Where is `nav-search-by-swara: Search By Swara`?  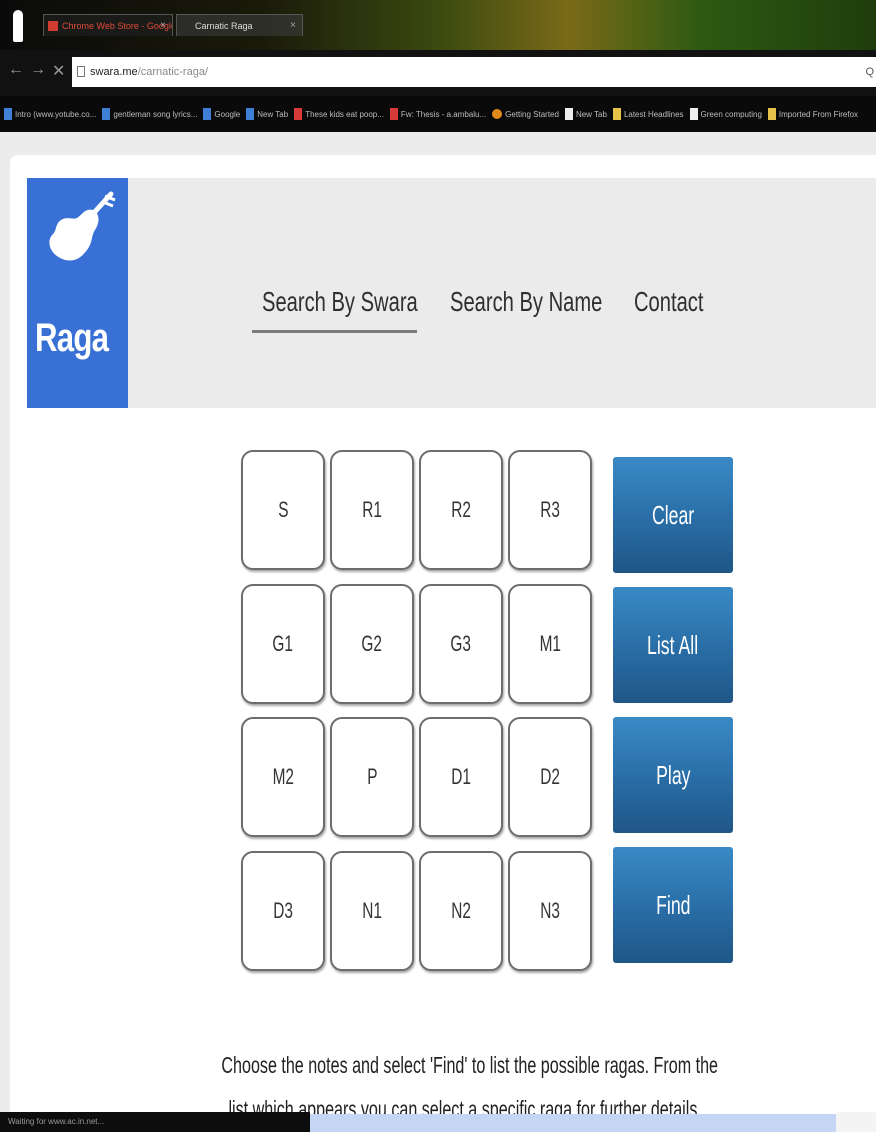 nav-search-by-swara: Search By Swara is located at coordinates (340, 302).